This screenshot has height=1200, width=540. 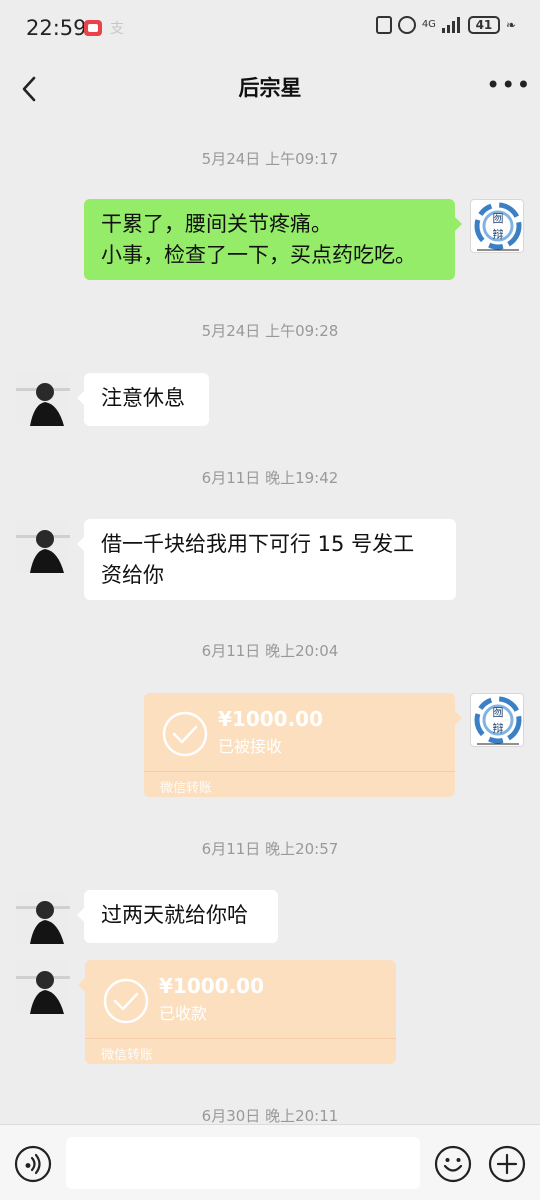 I want to click on status-bar: 22:59 支 4G 41 ❧, so click(x=270, y=29).